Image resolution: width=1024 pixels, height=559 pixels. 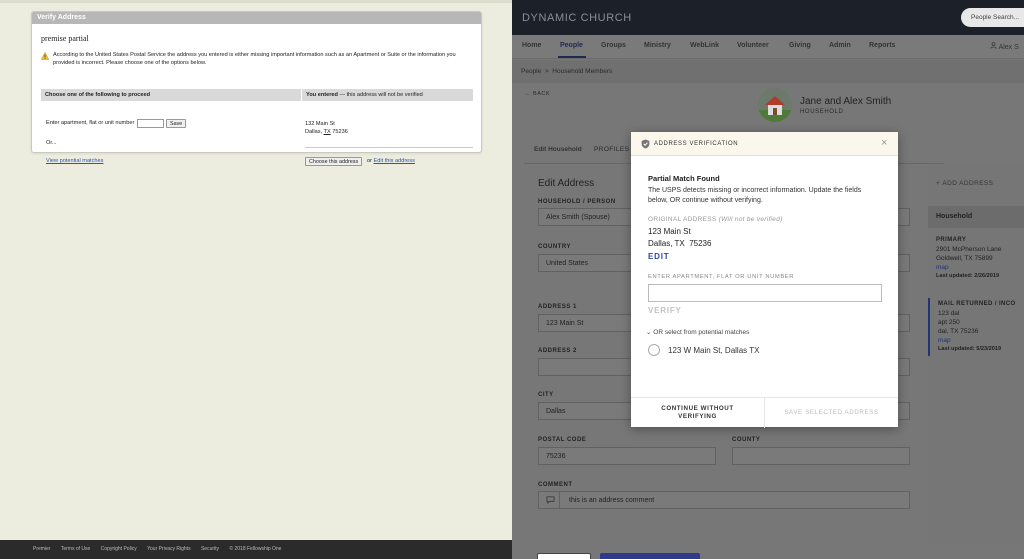 What do you see at coordinates (557, 351) in the screenshot?
I see `address2-label: ADDRESS 2` at bounding box center [557, 351].